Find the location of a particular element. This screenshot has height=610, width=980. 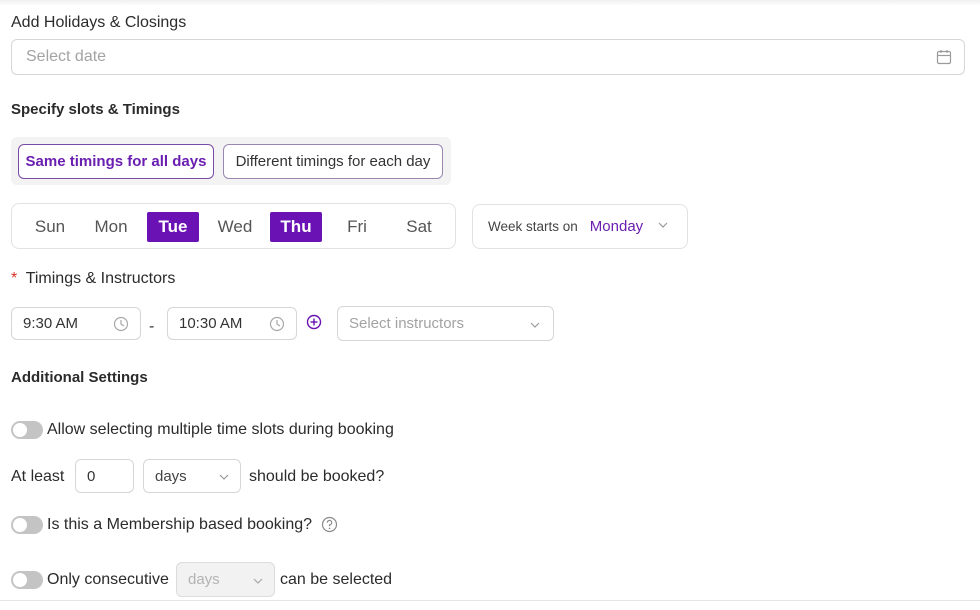

help-icon is located at coordinates (329, 527).